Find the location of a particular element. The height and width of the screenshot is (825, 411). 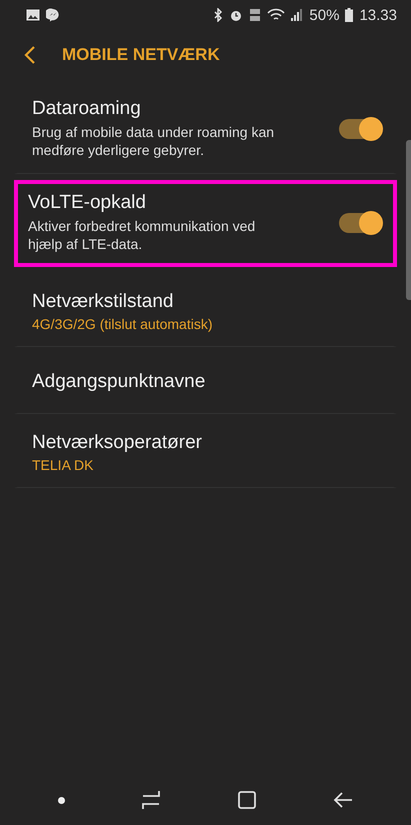

setting-title: Dataroaming is located at coordinates (87, 109).